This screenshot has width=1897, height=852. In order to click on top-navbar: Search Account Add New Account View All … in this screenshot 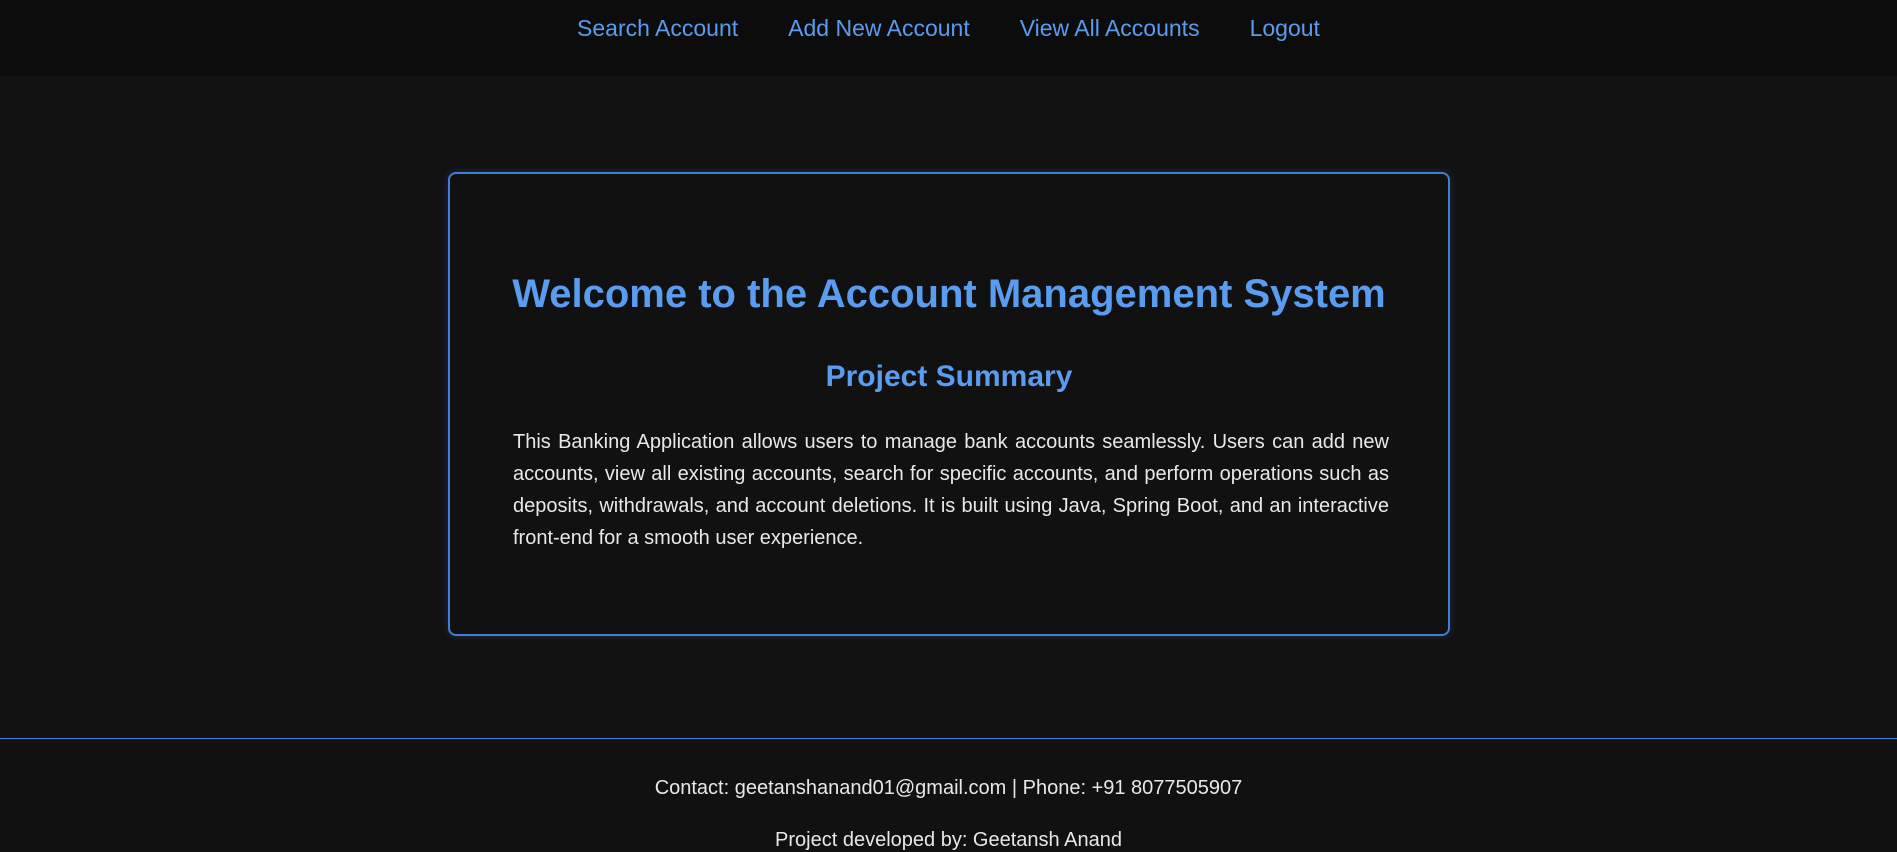, I will do `click(948, 38)`.